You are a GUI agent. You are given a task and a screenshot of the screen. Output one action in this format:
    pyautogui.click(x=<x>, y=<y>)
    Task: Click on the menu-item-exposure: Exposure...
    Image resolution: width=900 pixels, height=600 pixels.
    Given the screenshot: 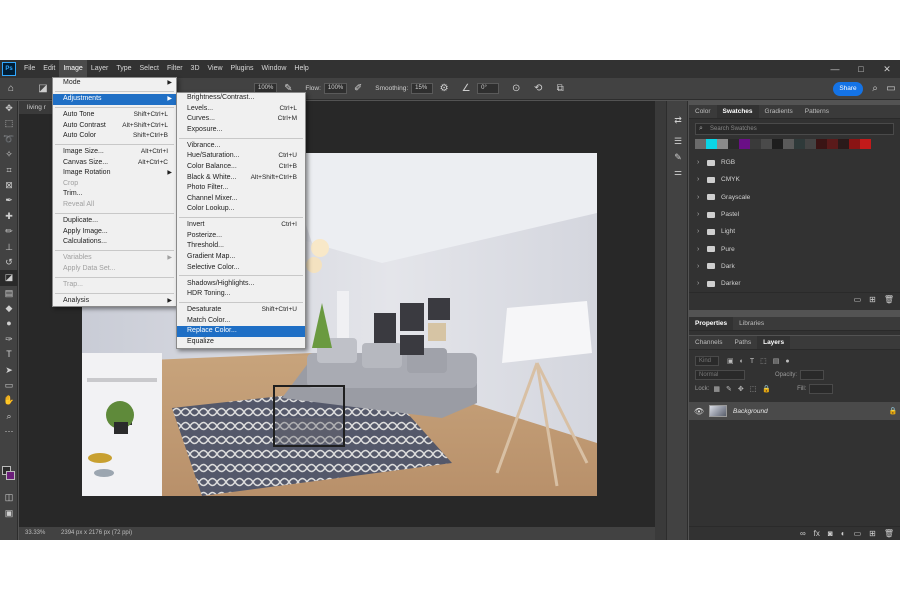 What is the action you would take?
    pyautogui.click(x=241, y=130)
    